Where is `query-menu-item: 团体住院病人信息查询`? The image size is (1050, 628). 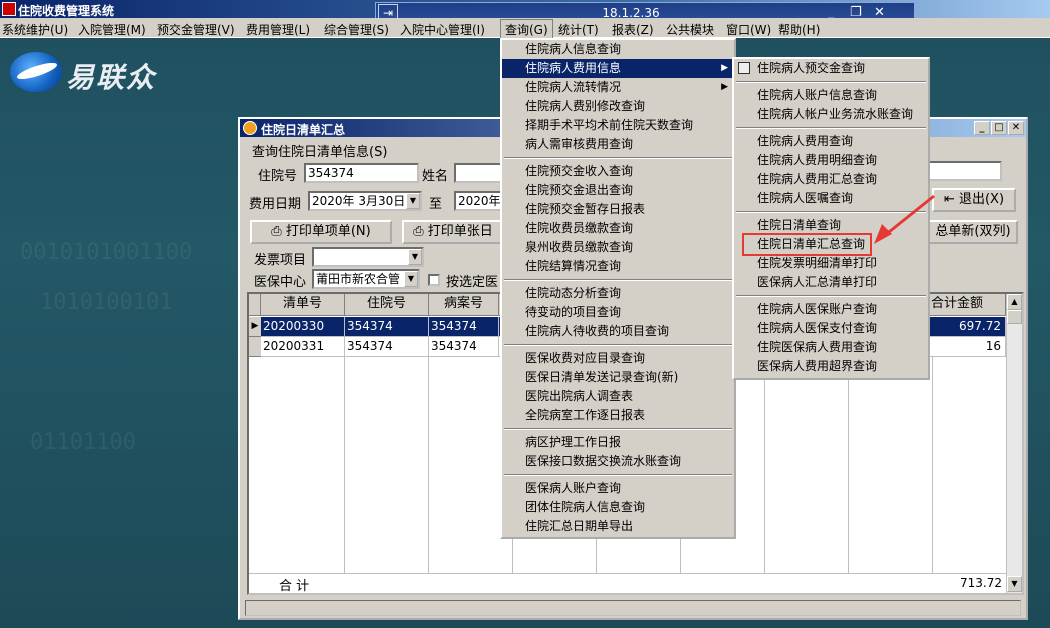
query-menu-item: 团体住院病人信息查询 is located at coordinates (618, 507).